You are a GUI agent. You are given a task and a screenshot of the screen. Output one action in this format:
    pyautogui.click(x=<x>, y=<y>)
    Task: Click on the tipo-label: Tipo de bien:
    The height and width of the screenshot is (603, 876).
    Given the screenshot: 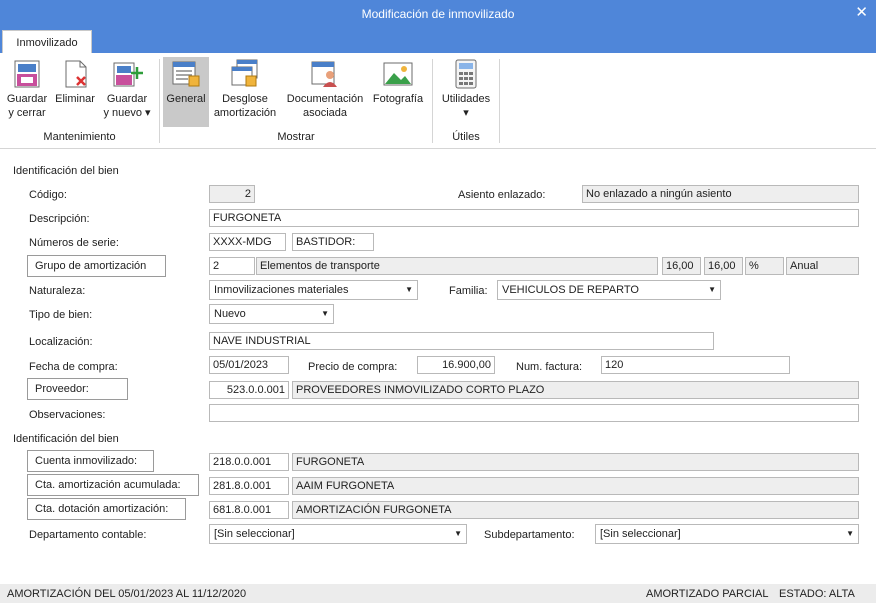 What is the action you would take?
    pyautogui.click(x=61, y=315)
    